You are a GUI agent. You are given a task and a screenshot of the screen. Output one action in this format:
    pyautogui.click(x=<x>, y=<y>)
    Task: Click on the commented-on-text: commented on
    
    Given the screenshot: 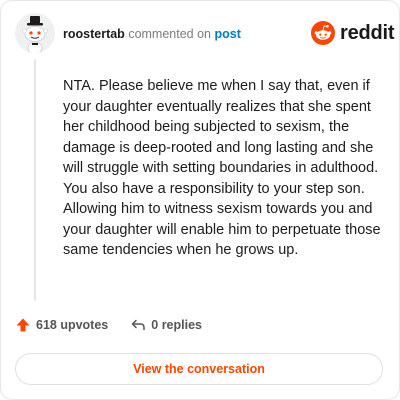 What is the action you would take?
    pyautogui.click(x=169, y=34)
    